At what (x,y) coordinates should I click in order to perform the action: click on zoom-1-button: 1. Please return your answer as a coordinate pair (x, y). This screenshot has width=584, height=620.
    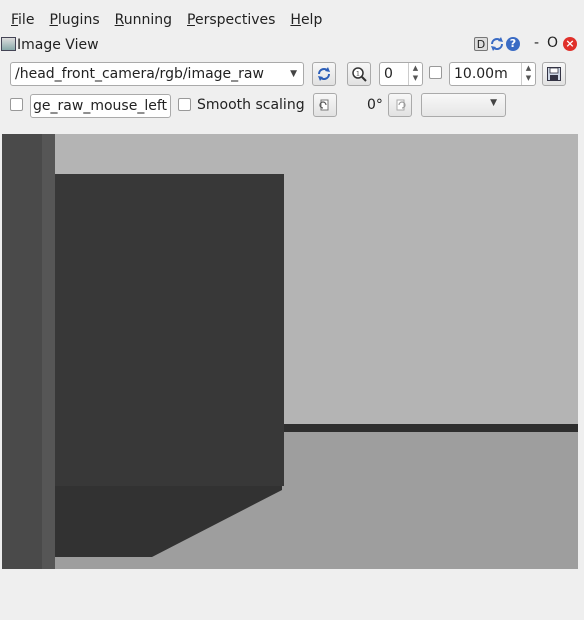
    Looking at the image, I should click on (359, 74).